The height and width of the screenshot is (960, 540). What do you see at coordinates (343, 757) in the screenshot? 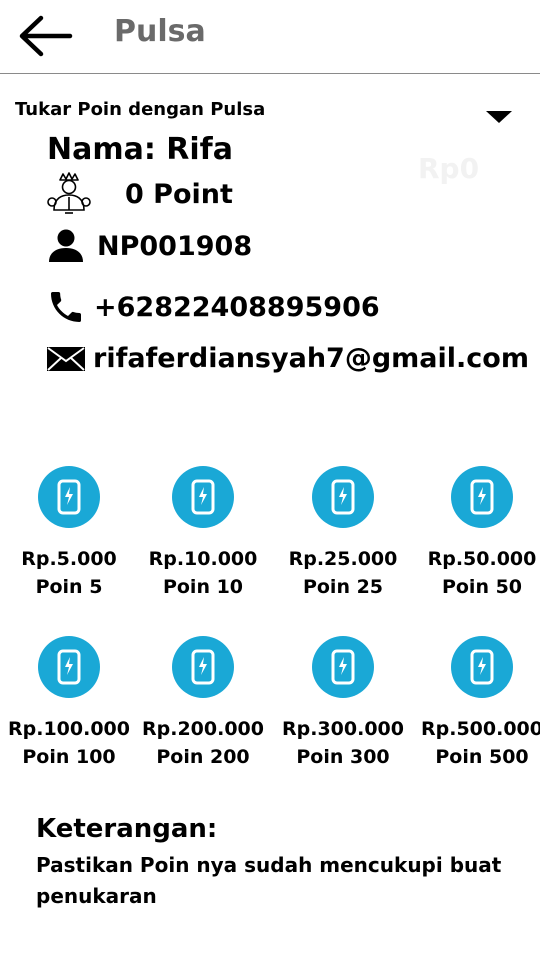
I see `package-poin: Poin 300` at bounding box center [343, 757].